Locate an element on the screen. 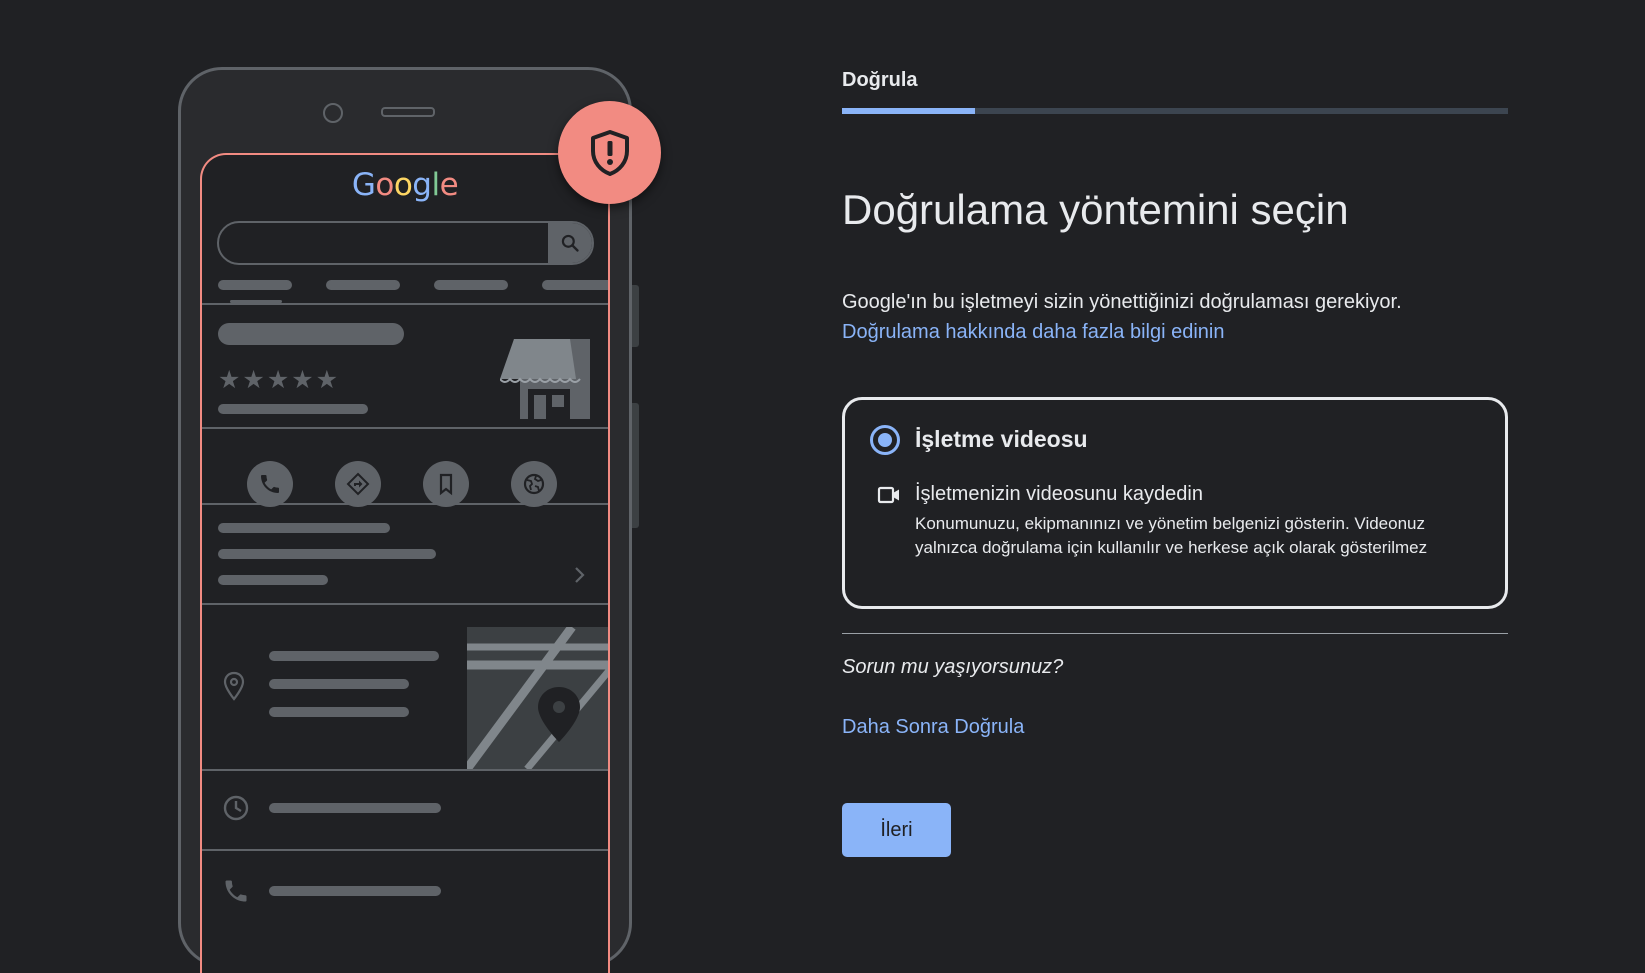 Image resolution: width=1645 pixels, height=973 pixels. store-icon is located at coordinates (545, 379).